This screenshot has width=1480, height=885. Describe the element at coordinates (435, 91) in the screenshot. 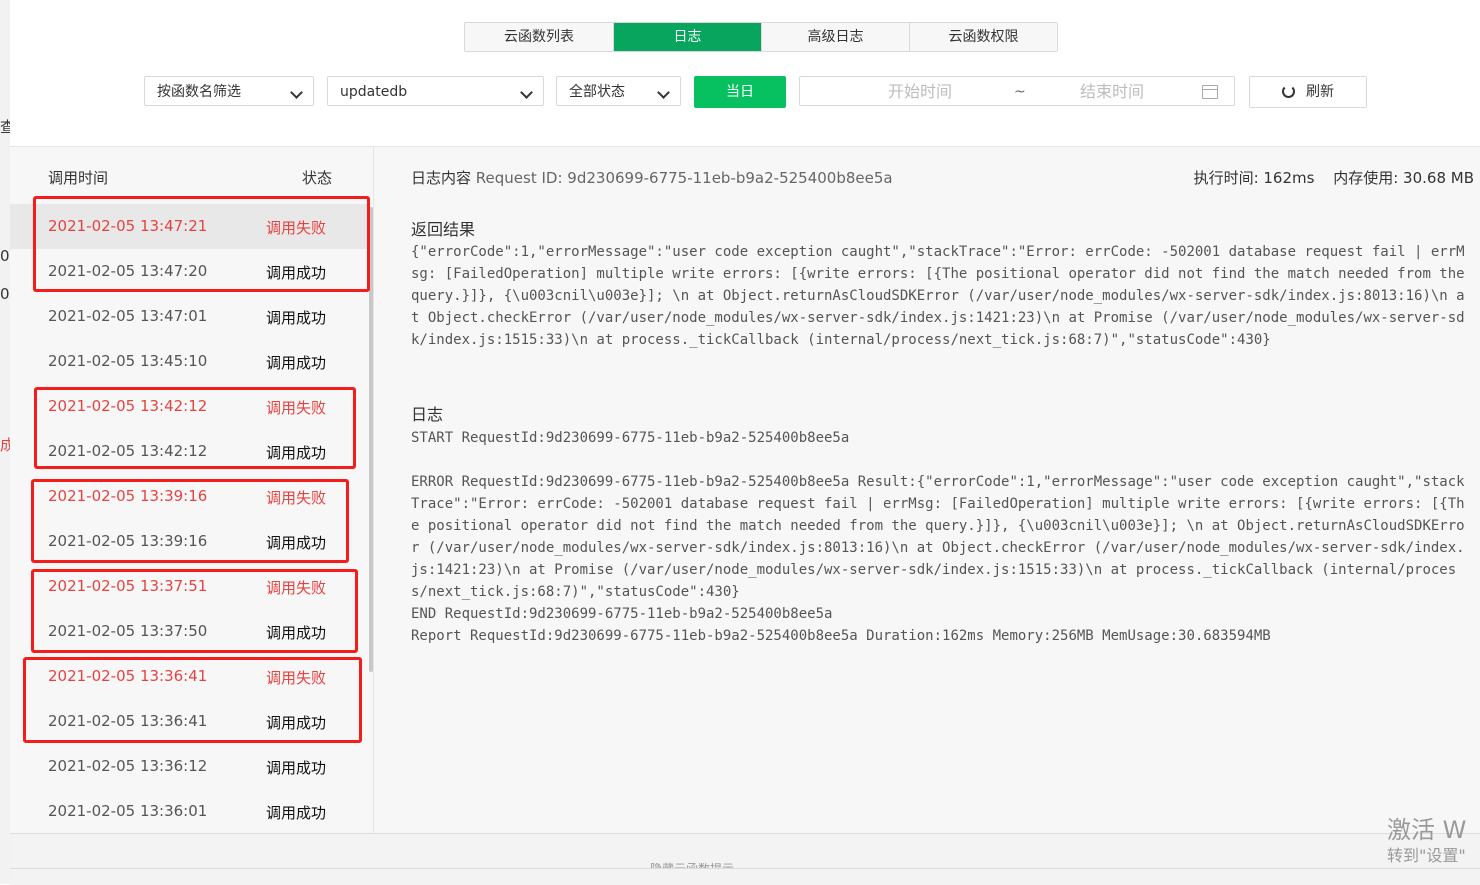

I see `function-name-select: updatedb` at that location.